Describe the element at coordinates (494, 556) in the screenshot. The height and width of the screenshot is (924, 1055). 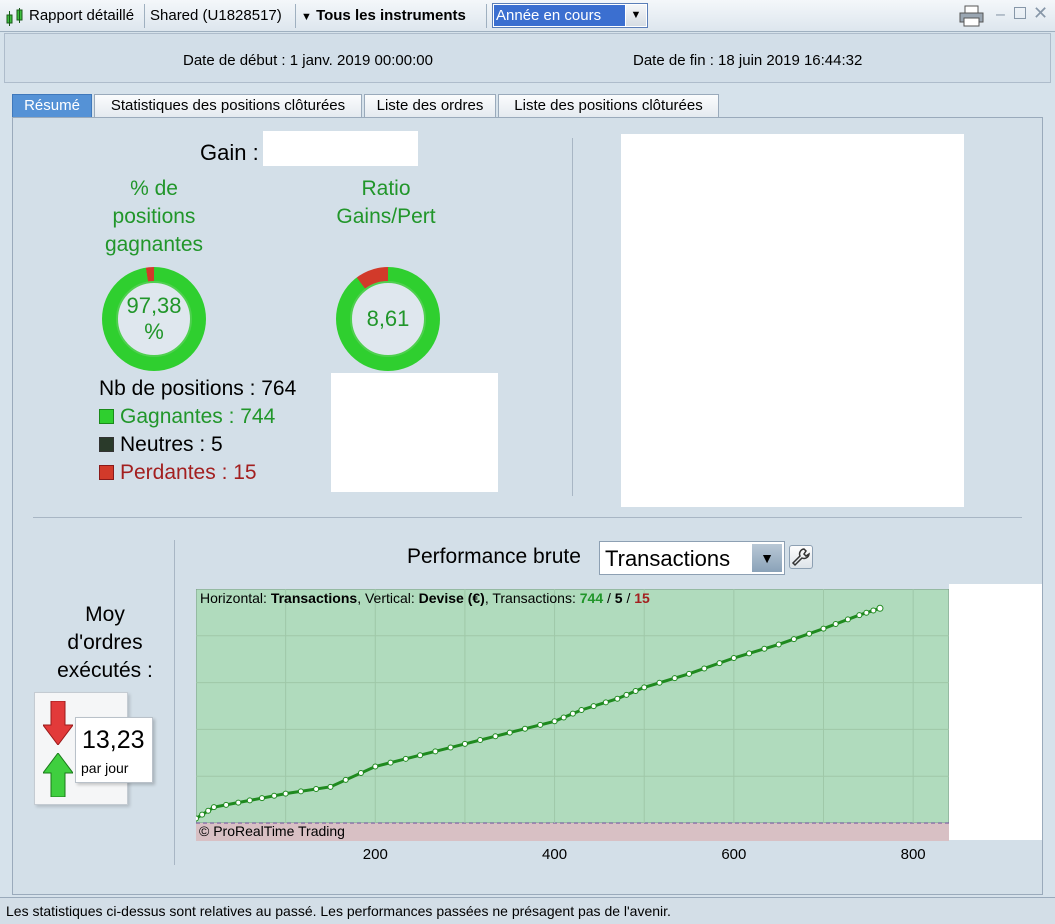
I see `performance-label: Performance brute` at that location.